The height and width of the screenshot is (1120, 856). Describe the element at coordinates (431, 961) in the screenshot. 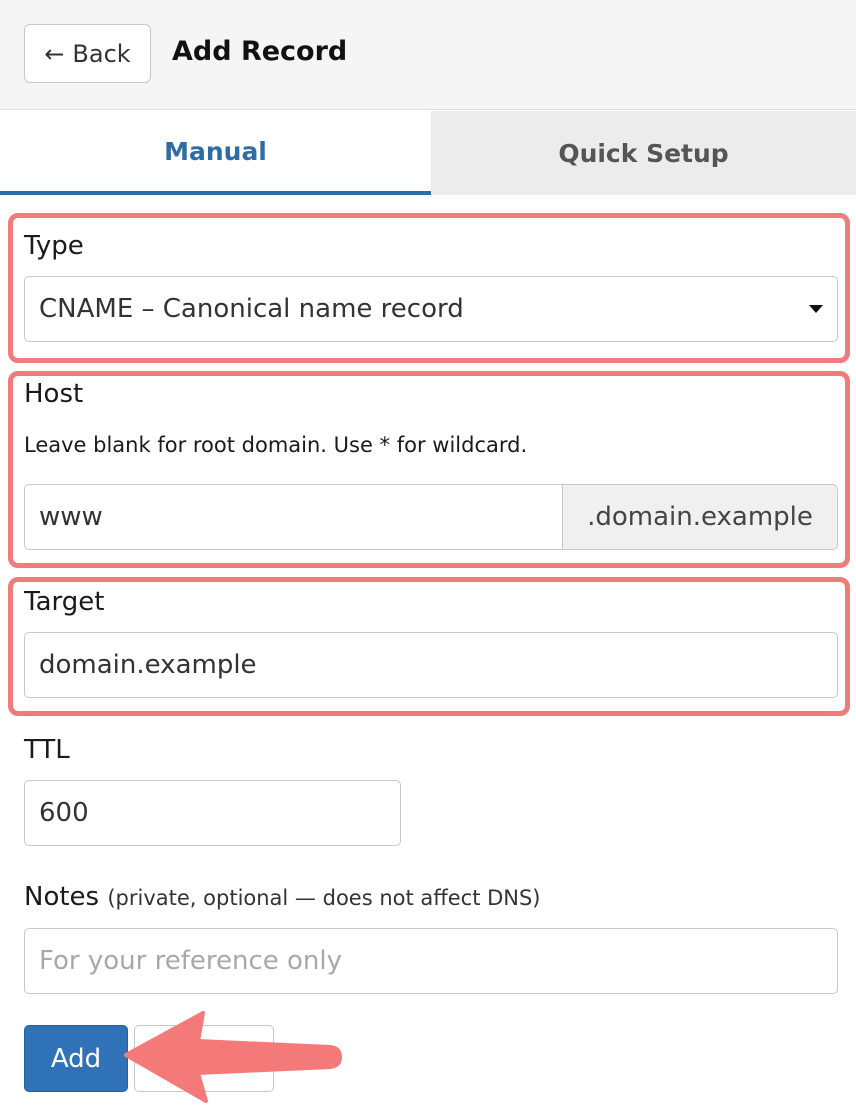

I see `notes-input: For your reference only` at that location.